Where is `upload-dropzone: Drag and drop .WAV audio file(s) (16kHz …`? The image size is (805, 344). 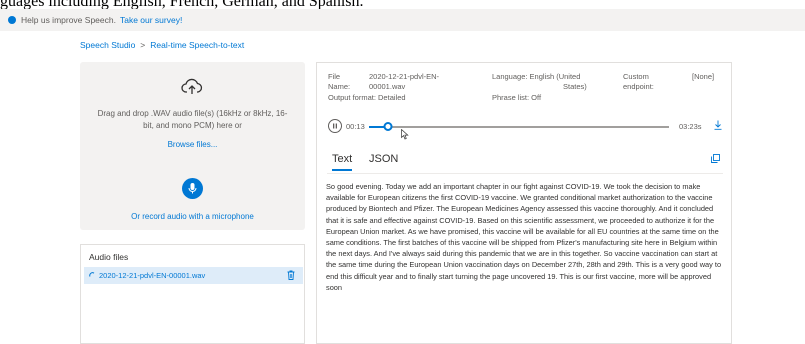
upload-dropzone: Drag and drop .WAV audio file(s) (16kHz … is located at coordinates (192, 146).